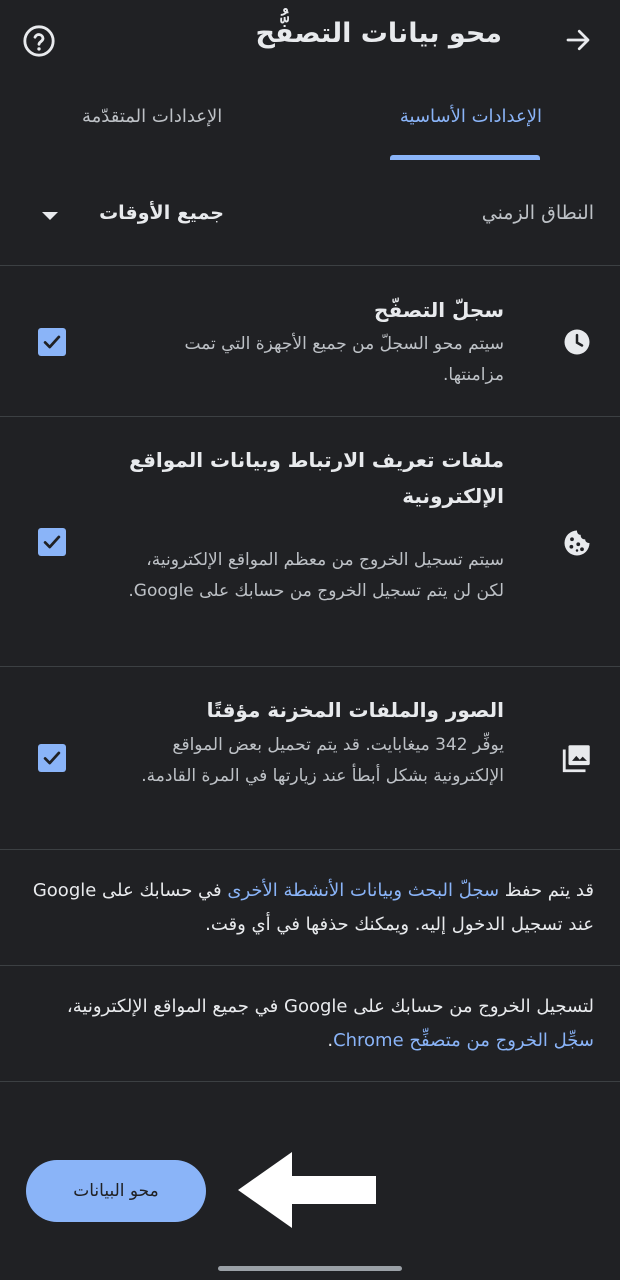 The width and height of the screenshot is (620, 1280). I want to click on dropdown-arrow-icon, so click(50, 216).